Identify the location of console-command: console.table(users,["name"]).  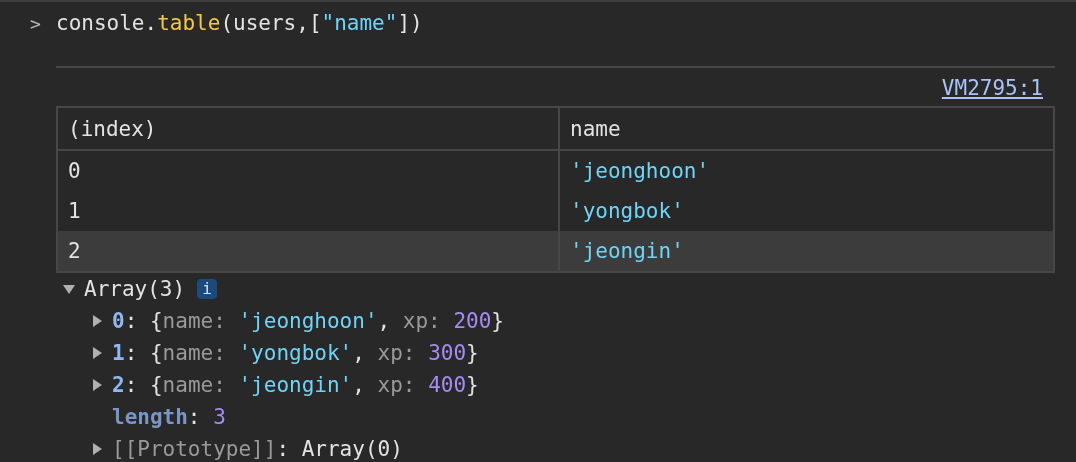
(239, 23).